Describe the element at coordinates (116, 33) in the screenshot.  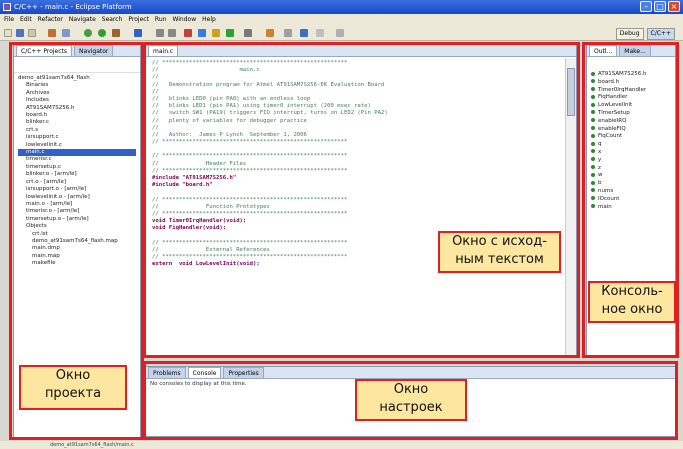
I see `external-tools-icon` at that location.